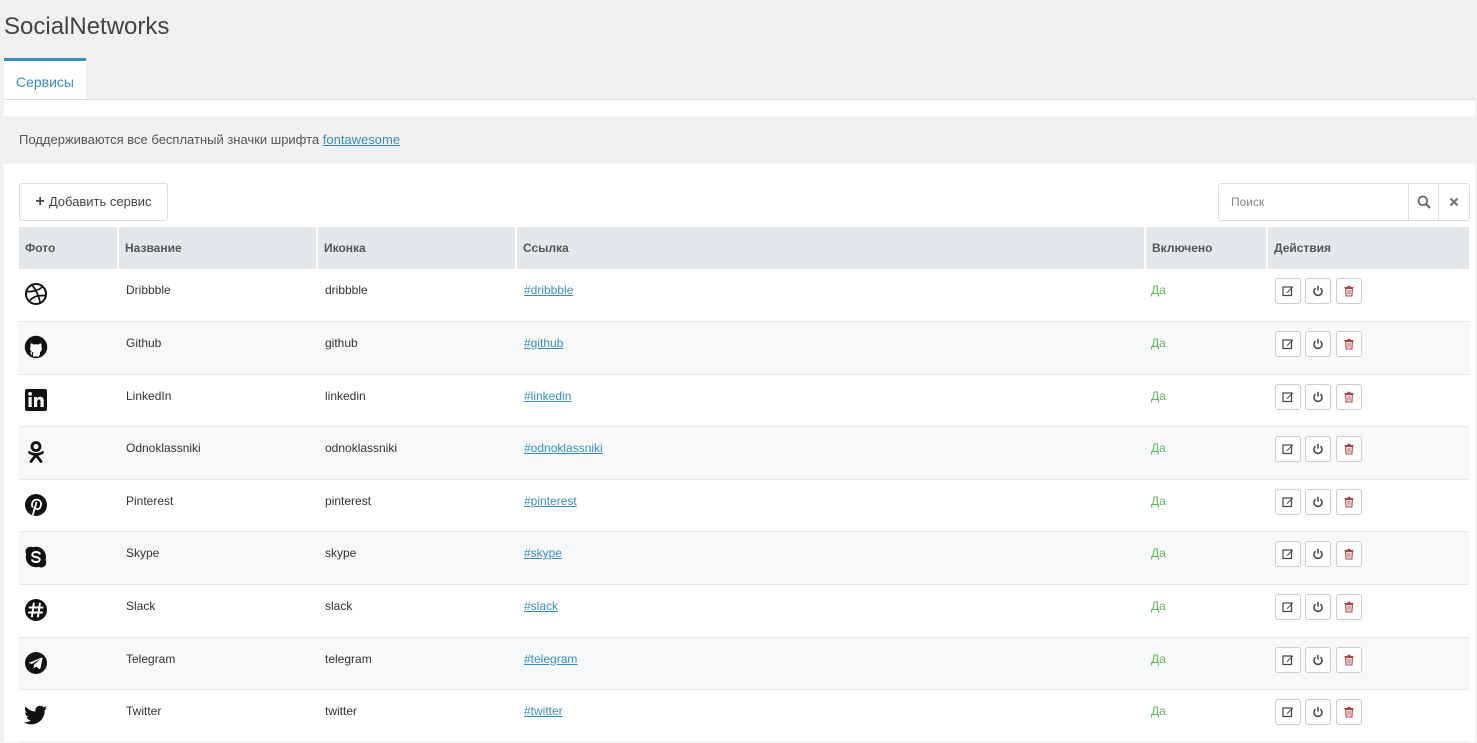 Image resolution: width=1477 pixels, height=743 pixels. I want to click on service-name: Odnoklassniki, so click(163, 448).